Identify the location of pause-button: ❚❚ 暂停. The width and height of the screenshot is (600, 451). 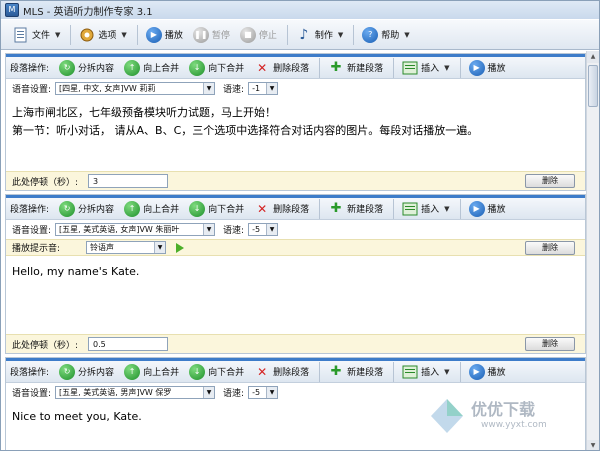
(211, 35).